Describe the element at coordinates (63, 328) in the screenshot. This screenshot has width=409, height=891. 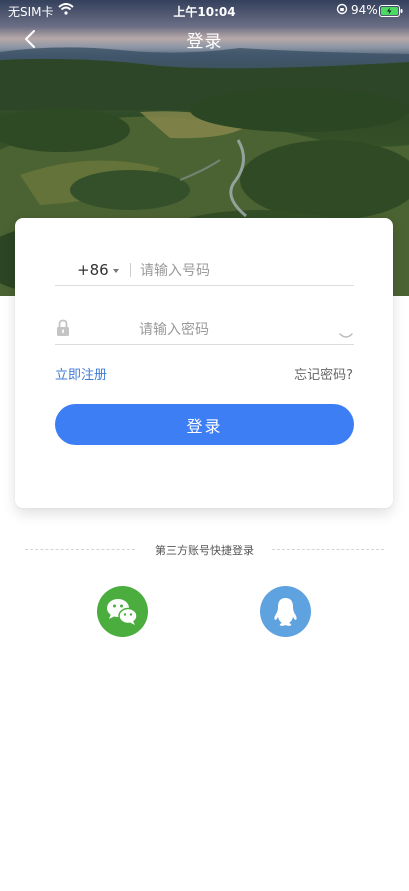
I see `lock-icon` at that location.